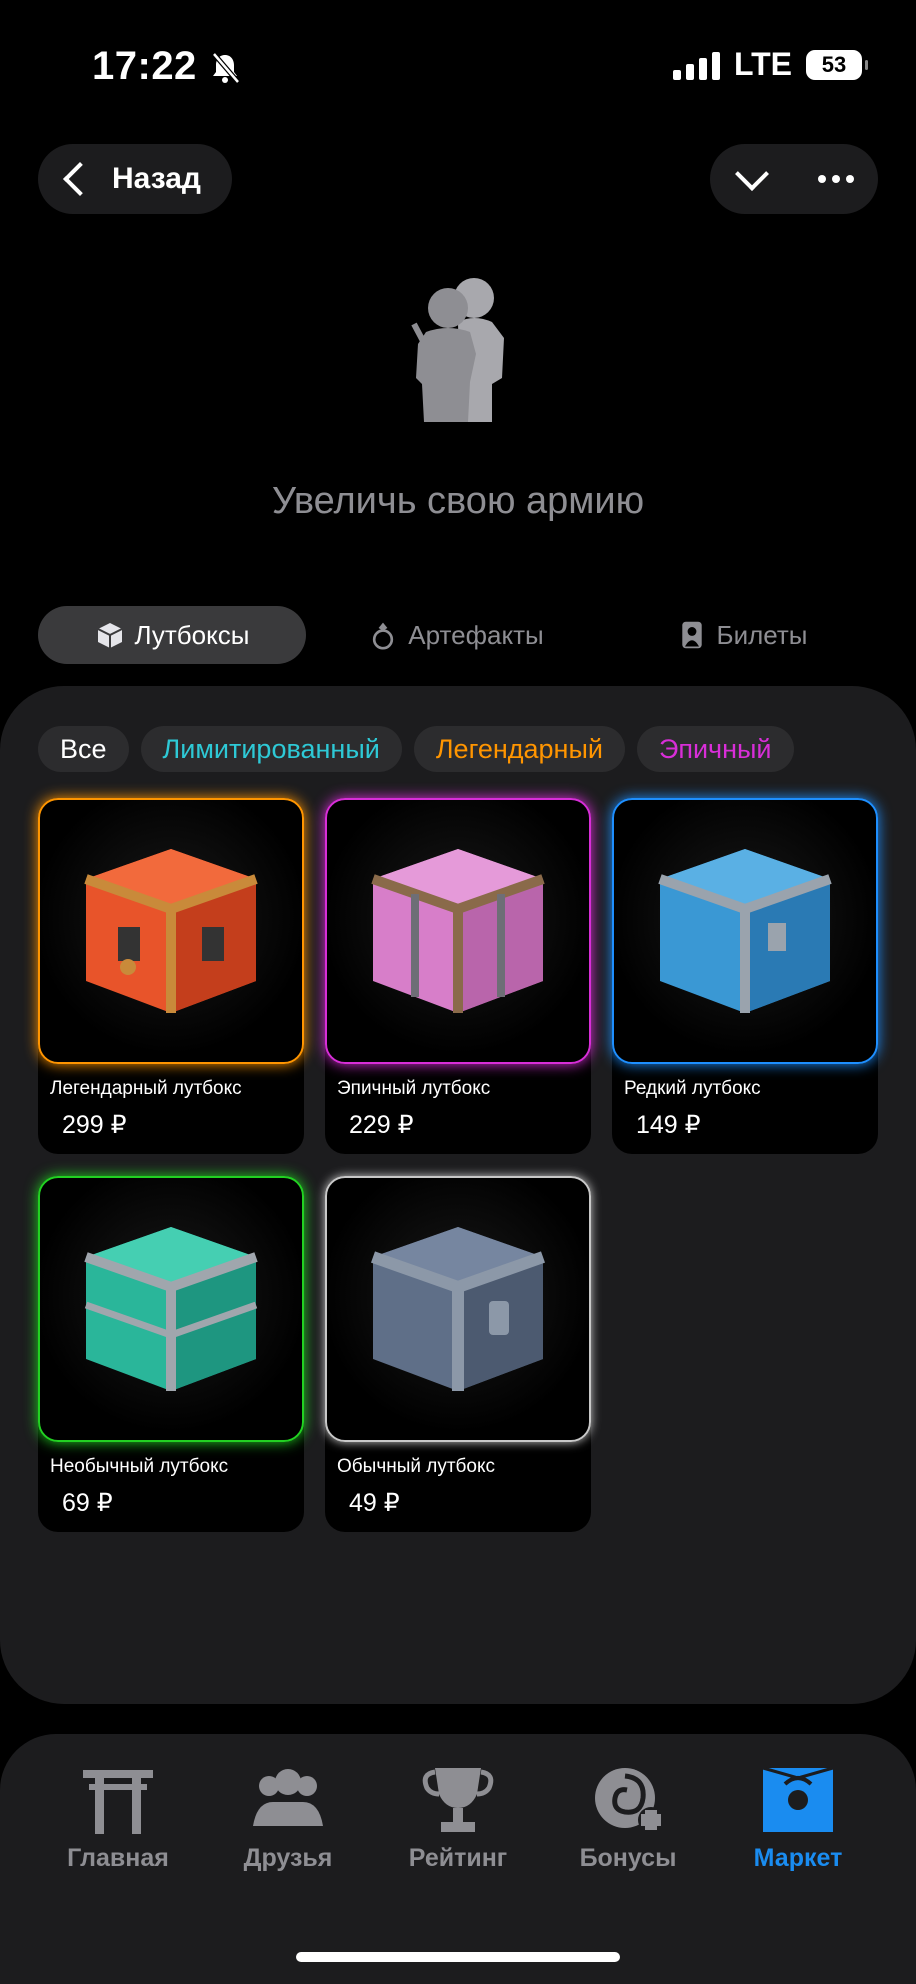 The image size is (916, 1984). Describe the element at coordinates (458, 1957) in the screenshot. I see `home-indicator` at that location.